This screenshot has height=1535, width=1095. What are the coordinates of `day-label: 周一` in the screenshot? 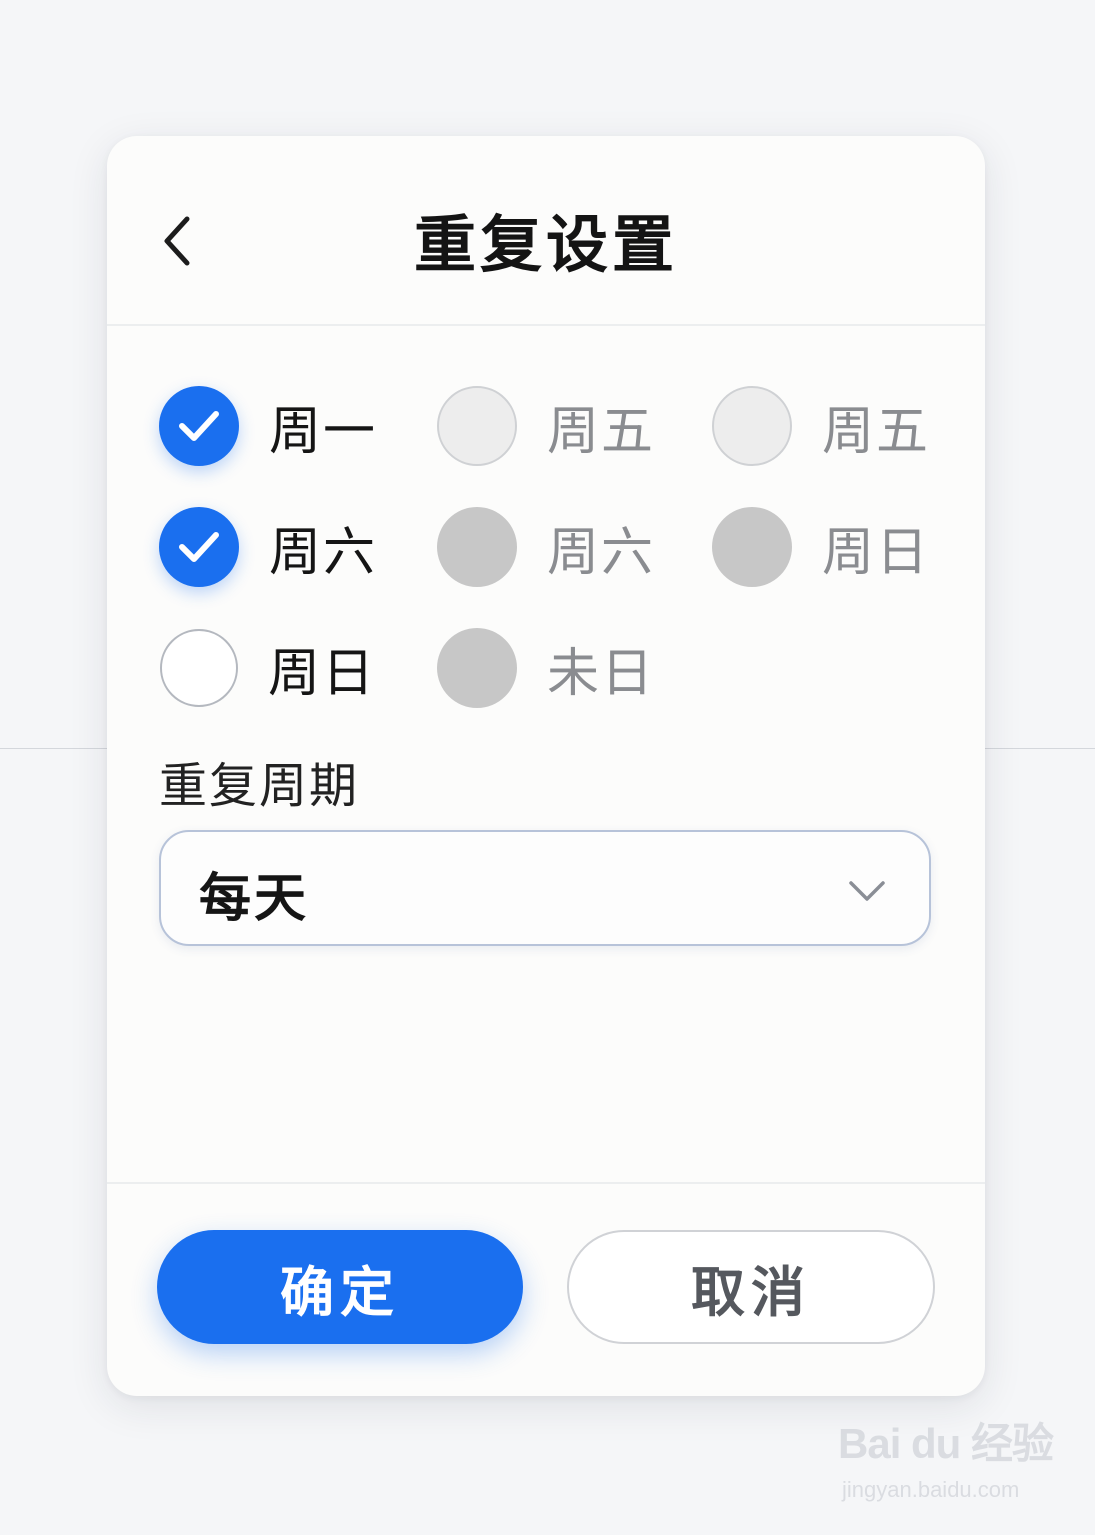 It's located at (323, 431).